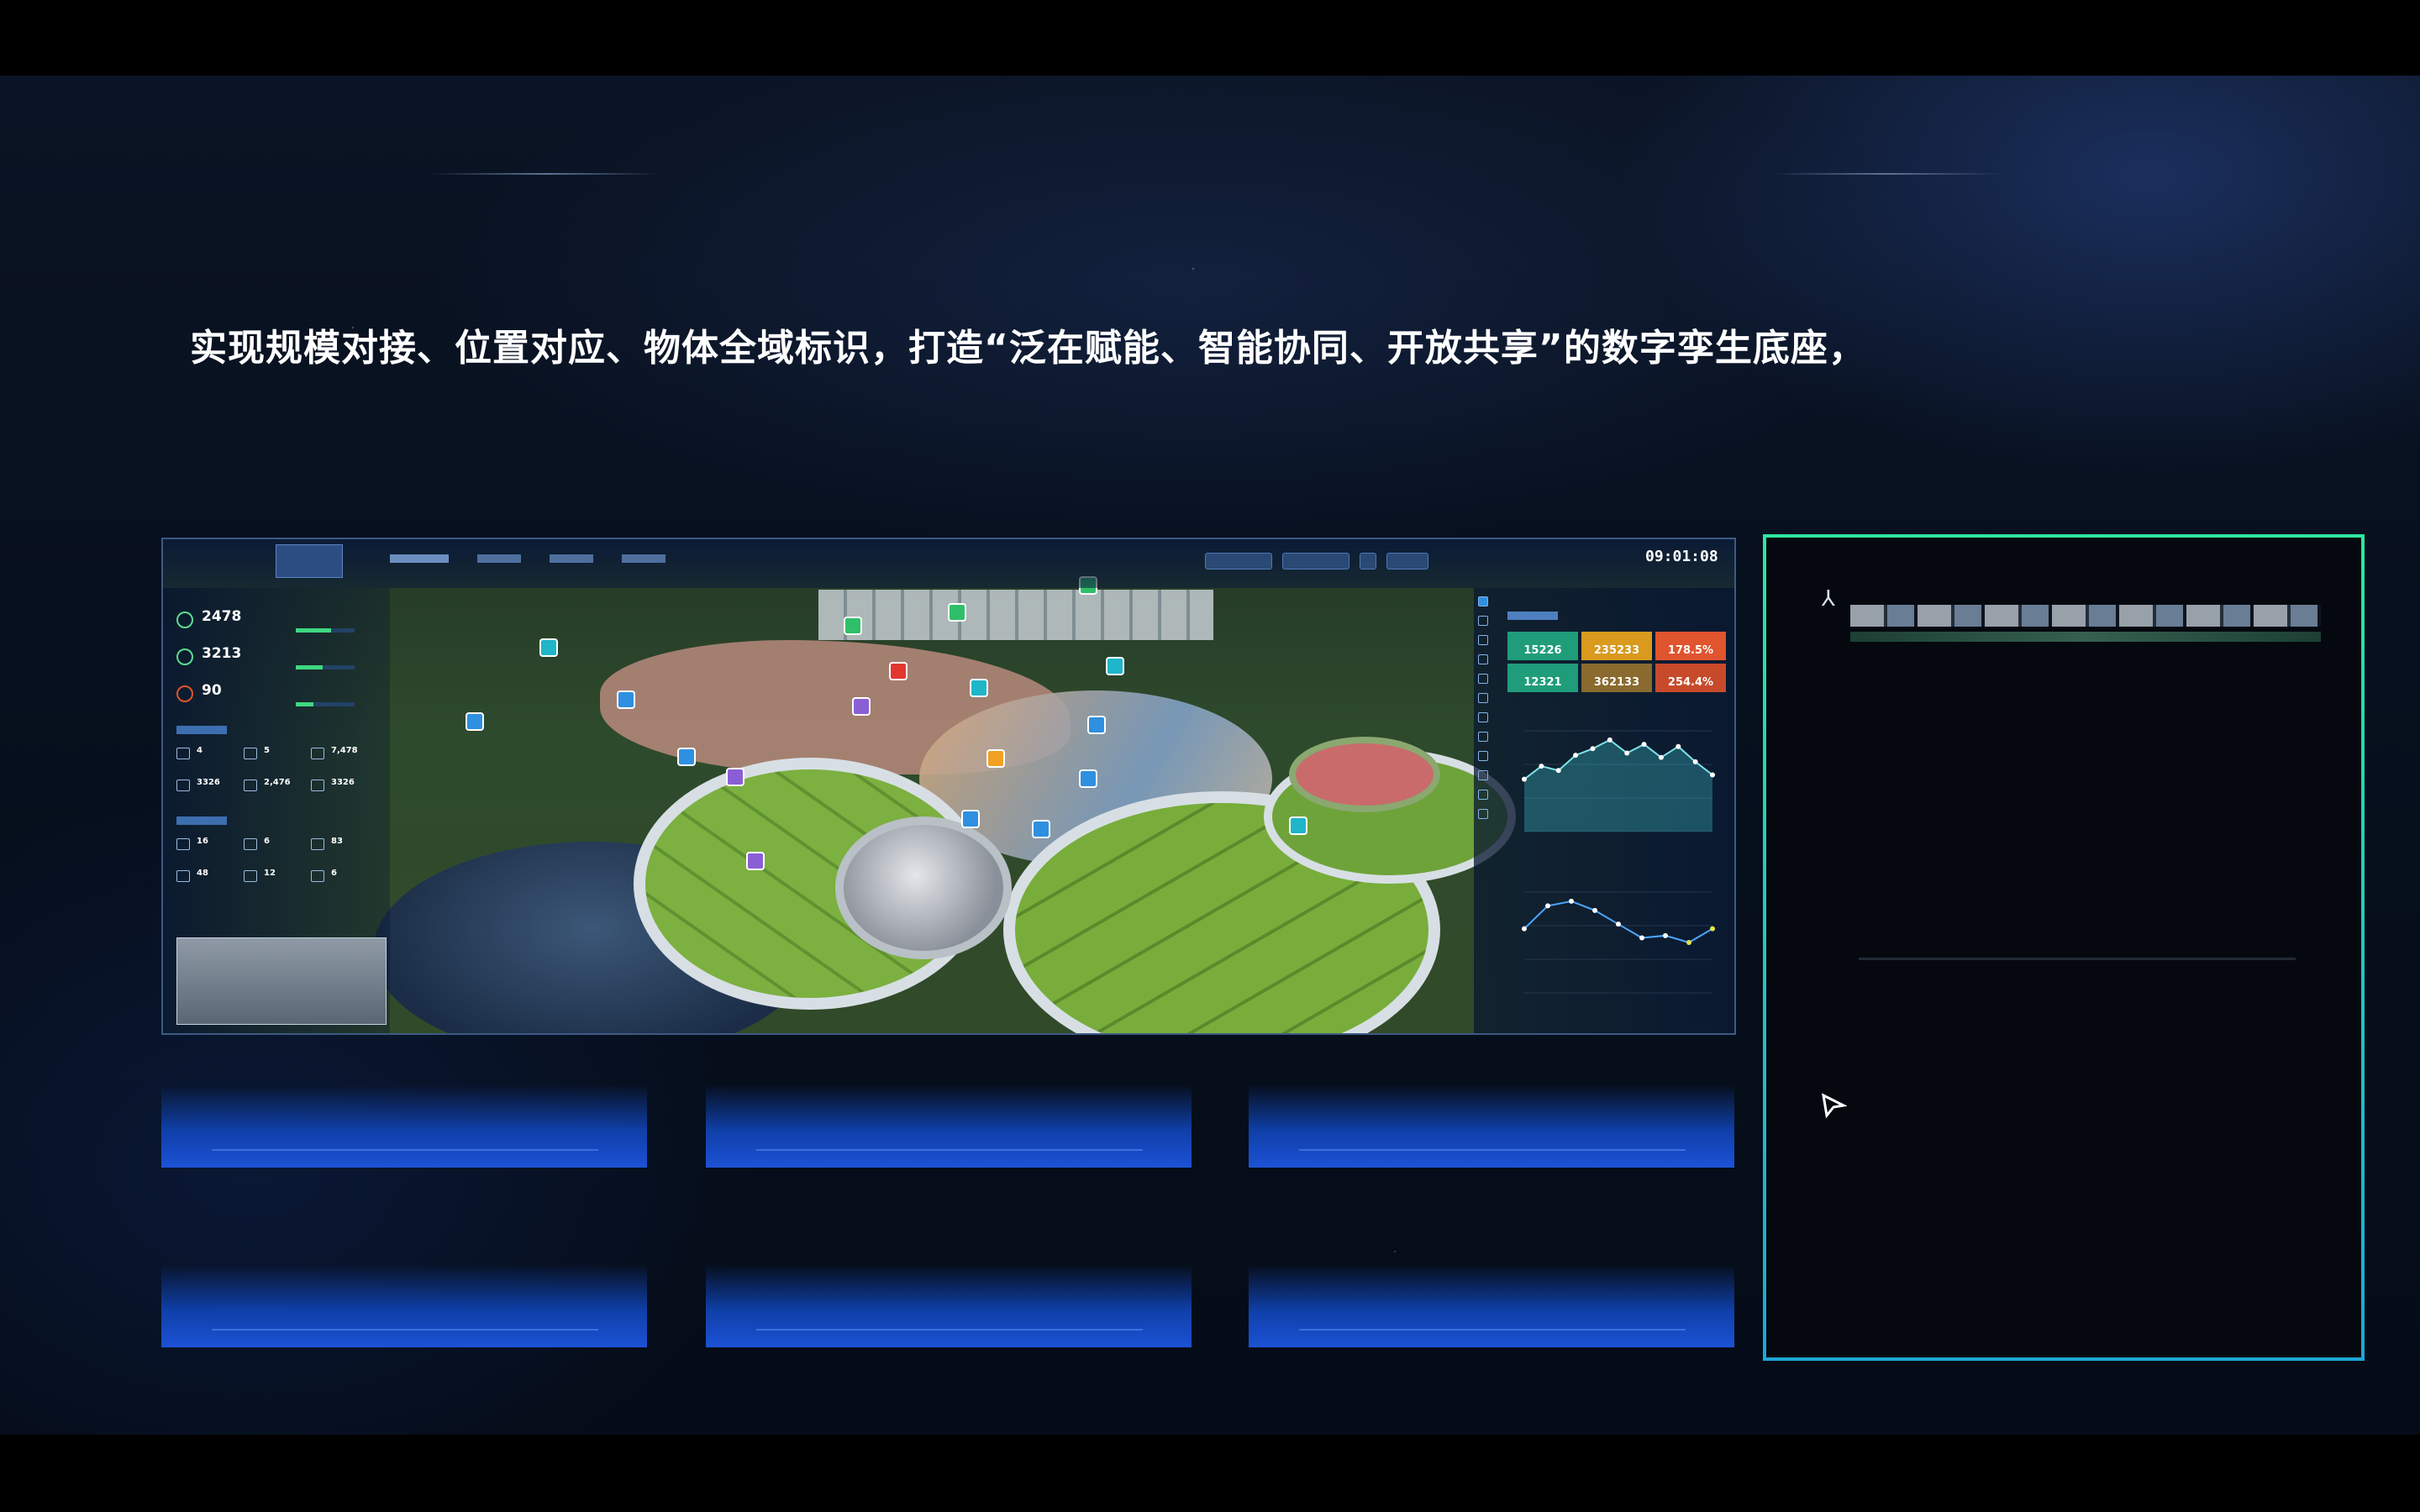 The height and width of the screenshot is (1512, 2420). Describe the element at coordinates (1316, 561) in the screenshot. I see `toggle-control` at that location.